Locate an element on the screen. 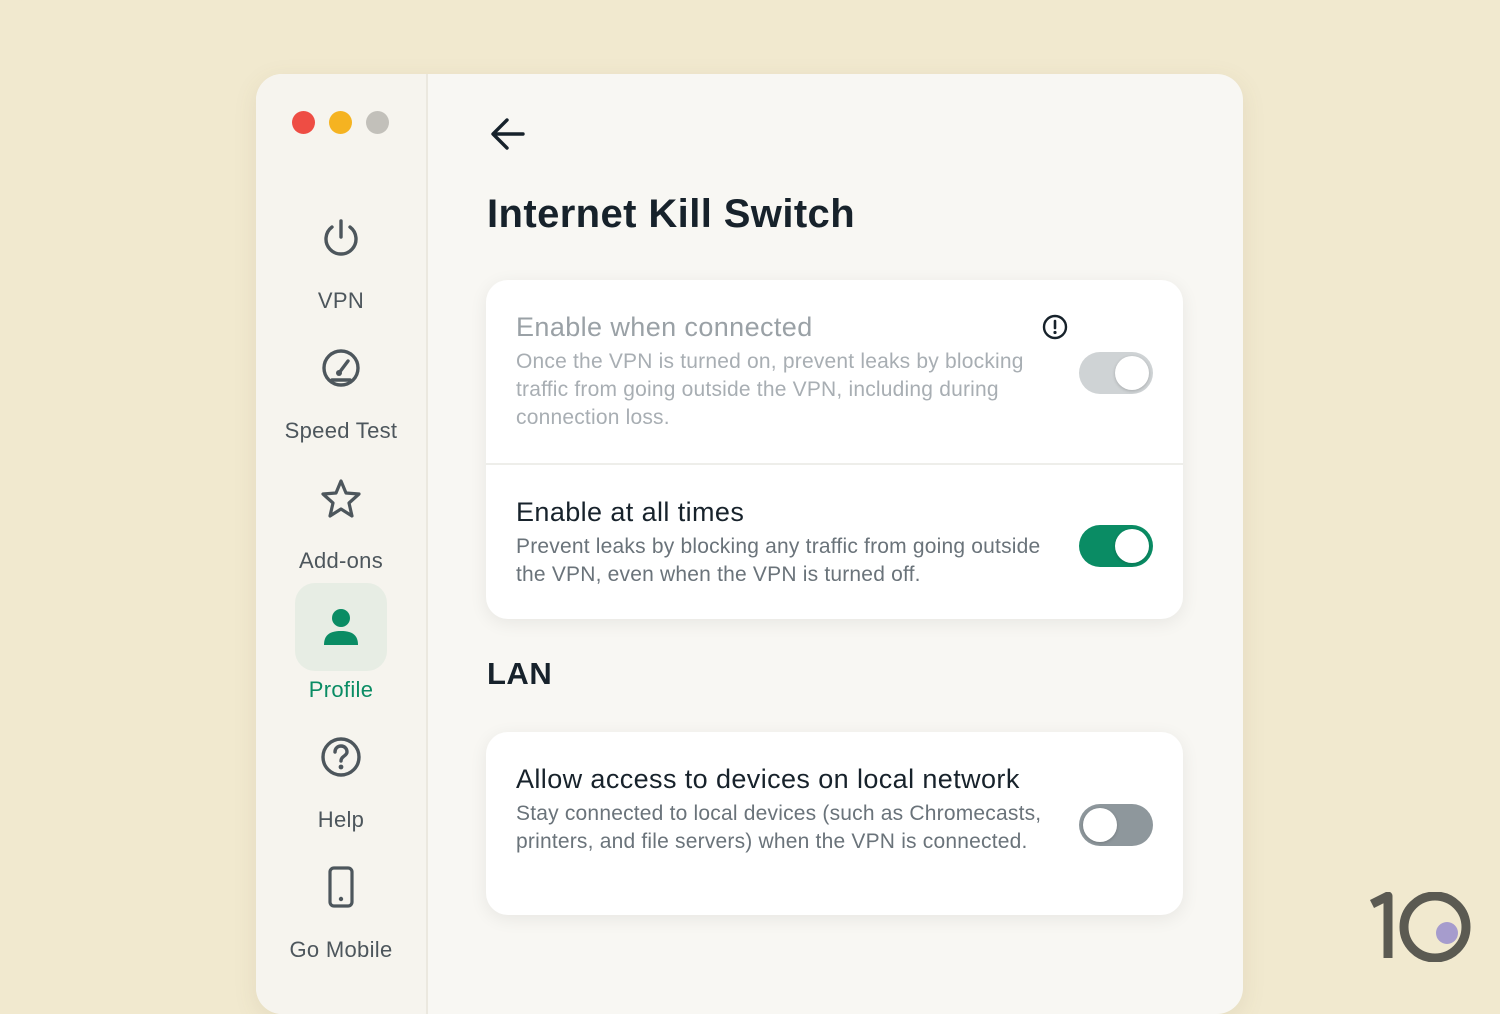 Image resolution: width=1500 pixels, height=1014 pixels. person-icon is located at coordinates (341, 627).